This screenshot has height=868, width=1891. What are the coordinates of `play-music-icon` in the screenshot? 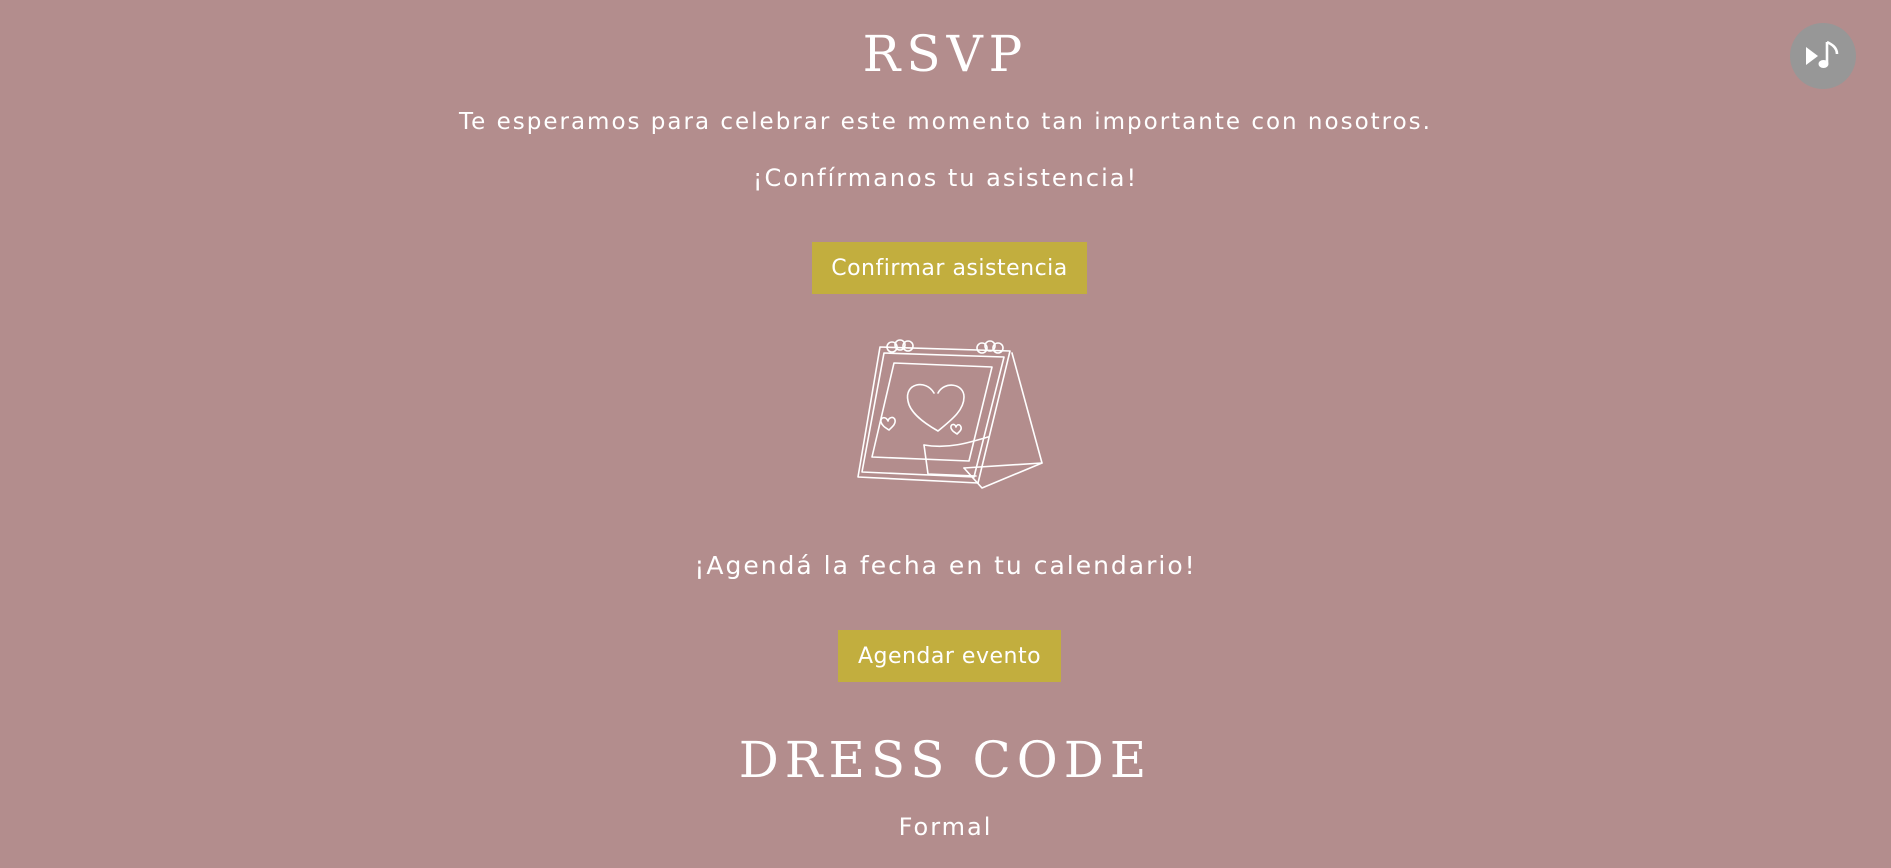 It's located at (1822, 54).